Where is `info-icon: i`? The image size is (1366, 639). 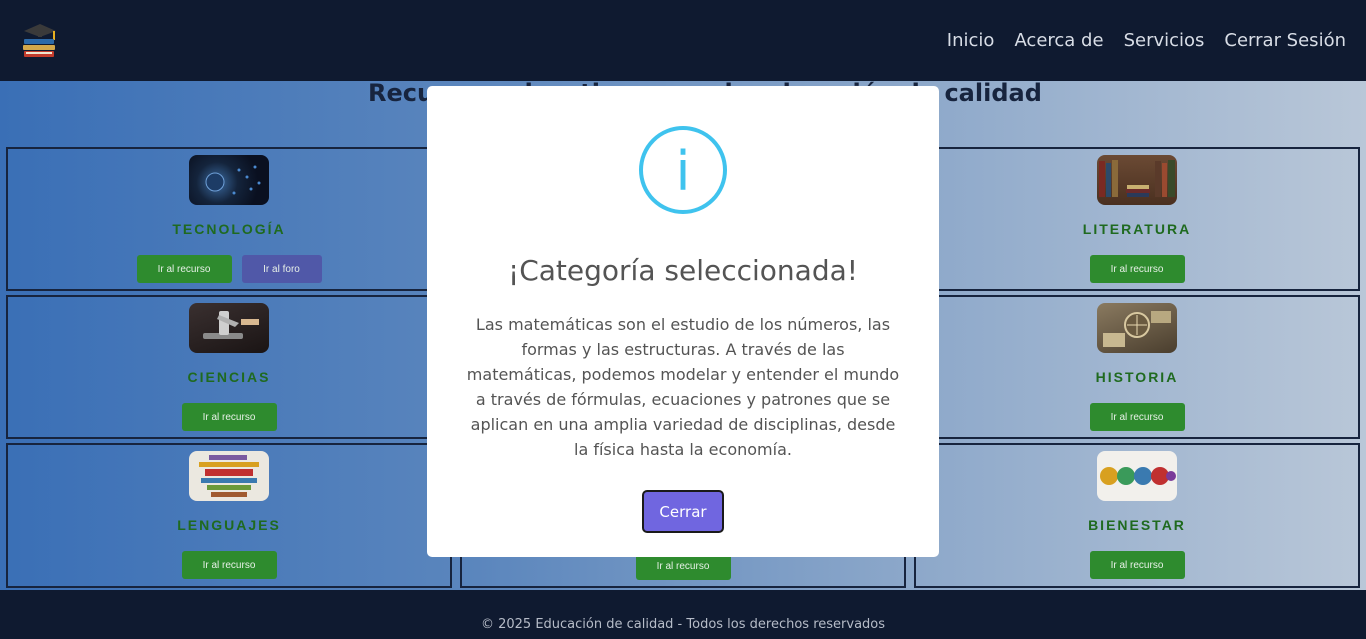
info-icon: i is located at coordinates (683, 170).